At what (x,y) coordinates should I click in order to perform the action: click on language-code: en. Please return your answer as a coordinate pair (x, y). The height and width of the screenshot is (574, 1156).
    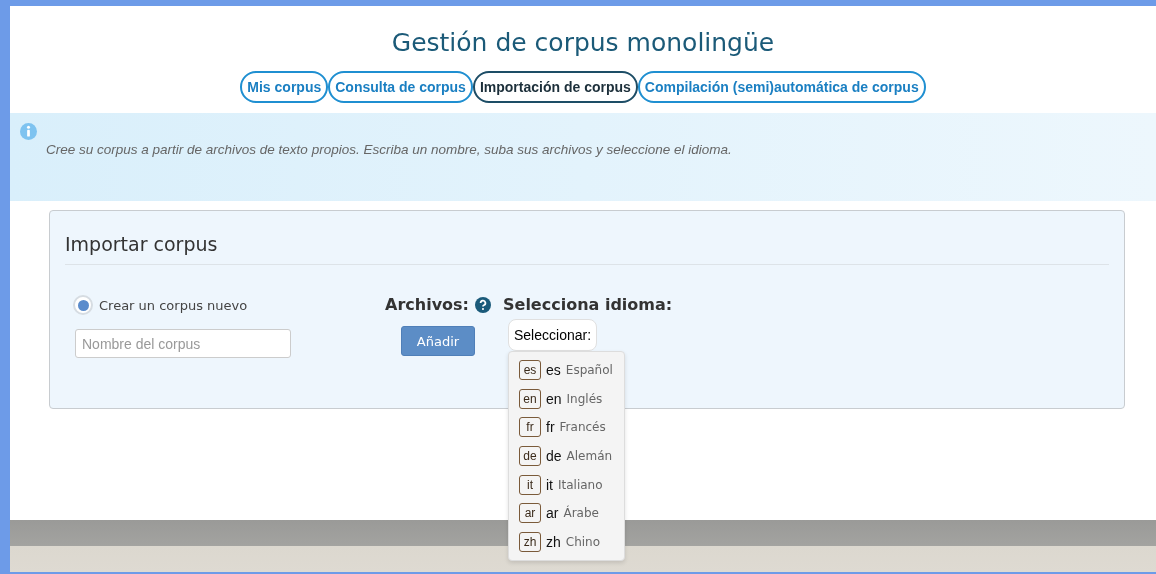
    Looking at the image, I should click on (554, 398).